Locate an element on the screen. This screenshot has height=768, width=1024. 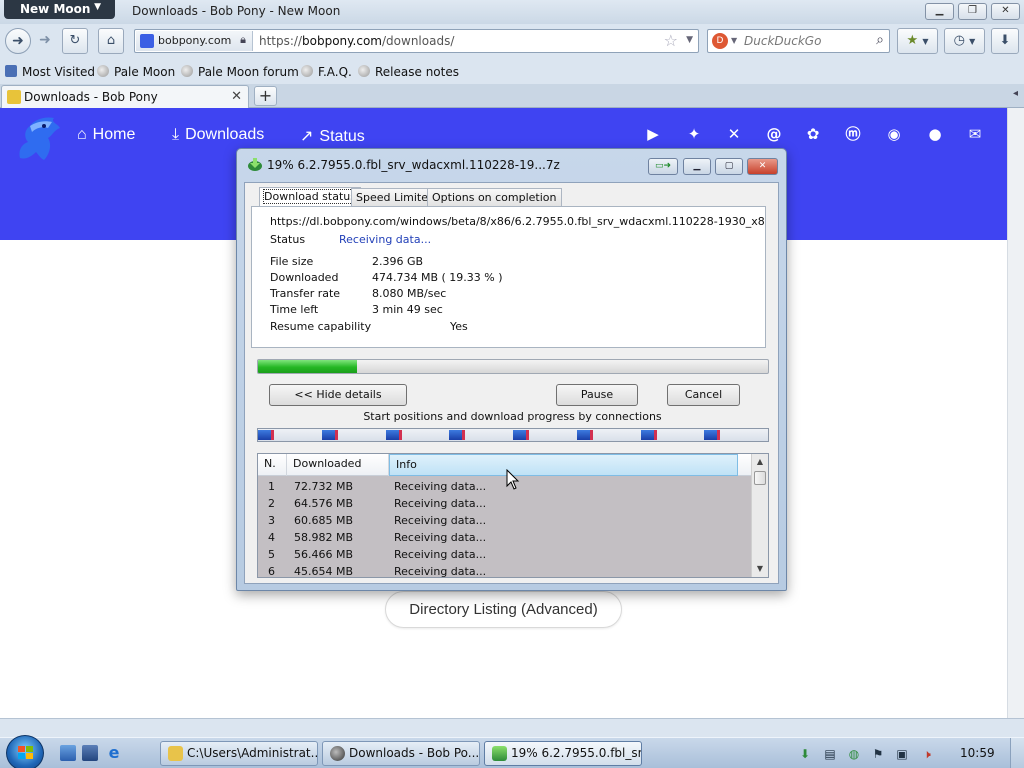
search-engine-dropdown-icon: ▼ is located at coordinates (734, 40).